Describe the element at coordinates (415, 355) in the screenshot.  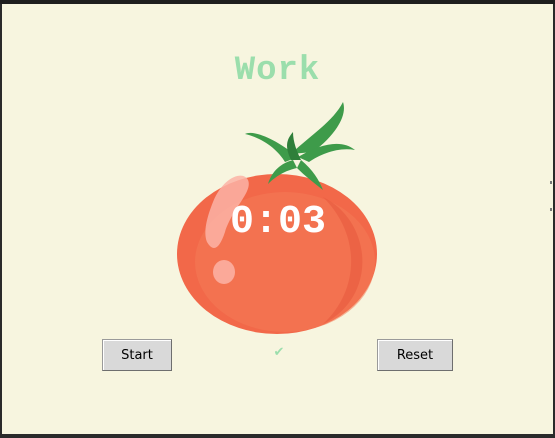
I see `reset-button: Reset` at that location.